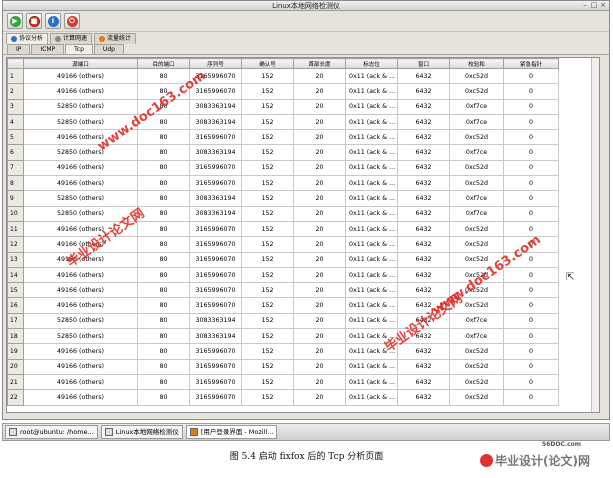 The width and height of the screenshot is (613, 478). Describe the element at coordinates (80, 63) in the screenshot. I see `column-header: 源端口` at that location.